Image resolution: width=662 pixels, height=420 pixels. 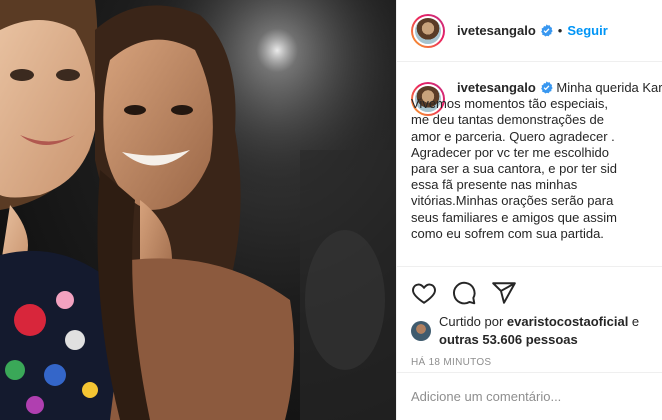 What do you see at coordinates (345, 300) in the screenshot?
I see `background-person` at bounding box center [345, 300].